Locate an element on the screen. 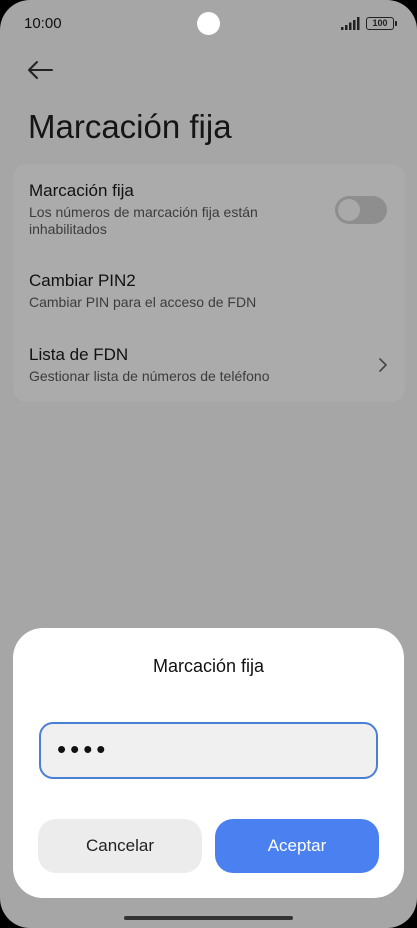  status-time: 10:00 is located at coordinates (43, 23).